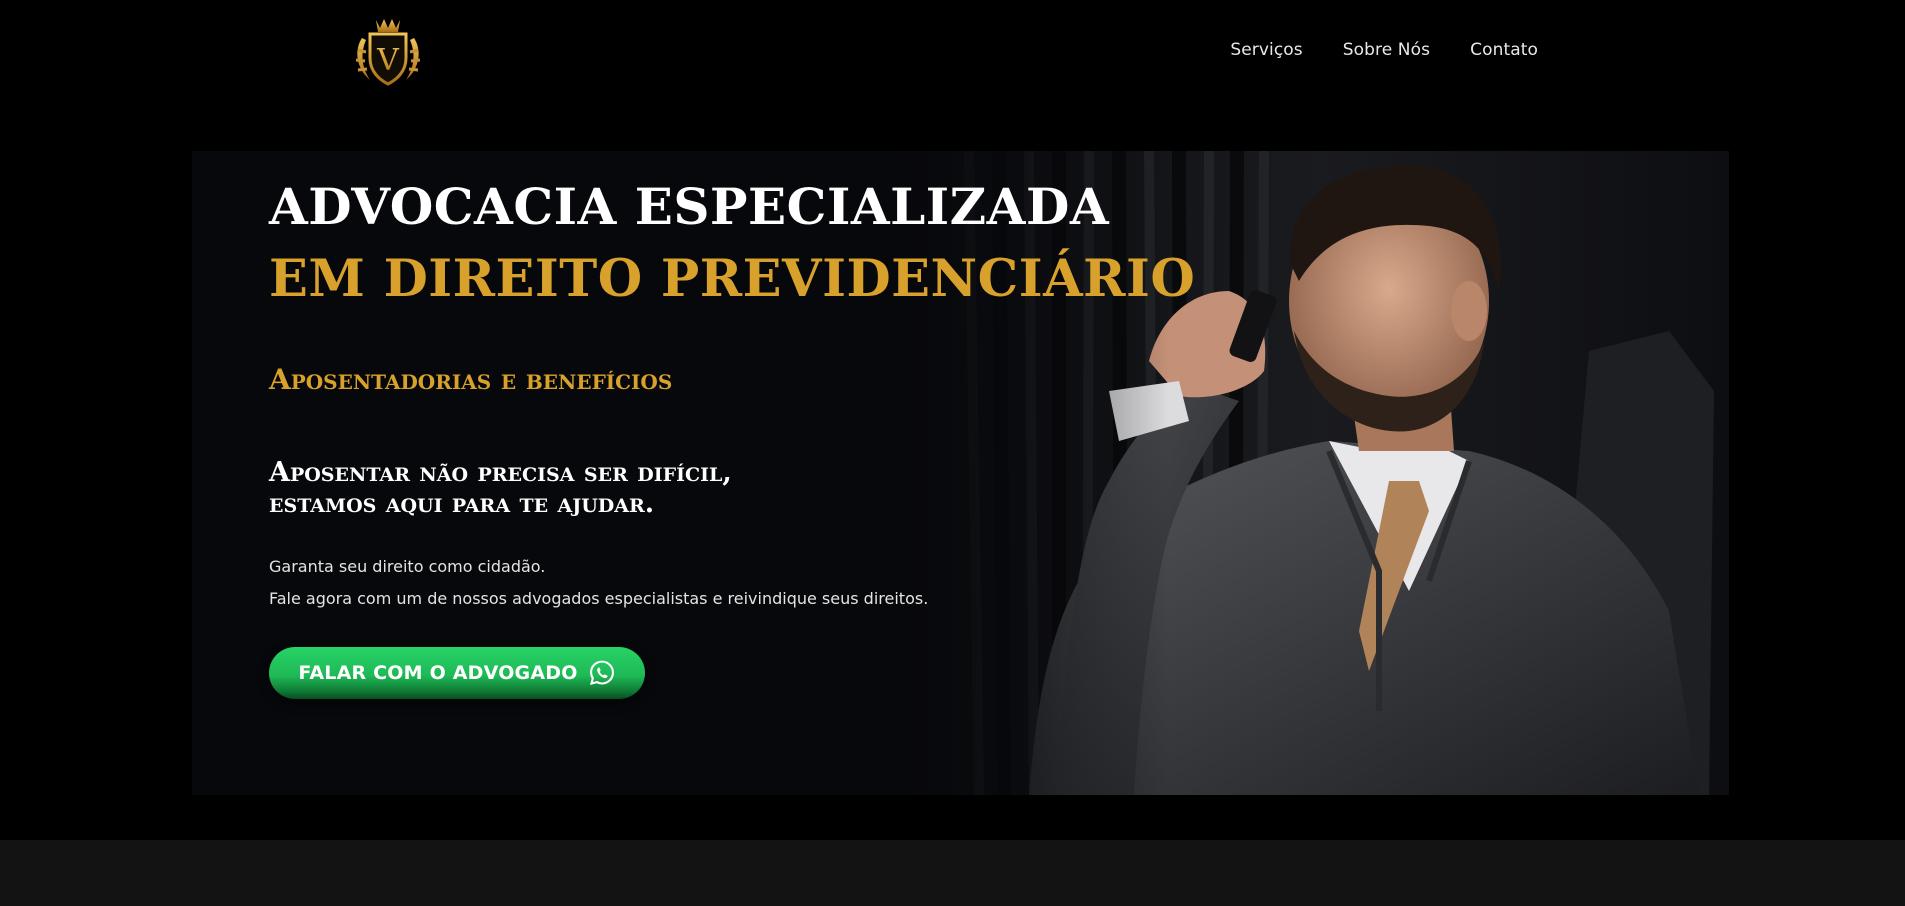  Describe the element at coordinates (689, 206) in the screenshot. I see `hero-title-line1: ADVOCACIA ESPECIALIZADA` at that location.